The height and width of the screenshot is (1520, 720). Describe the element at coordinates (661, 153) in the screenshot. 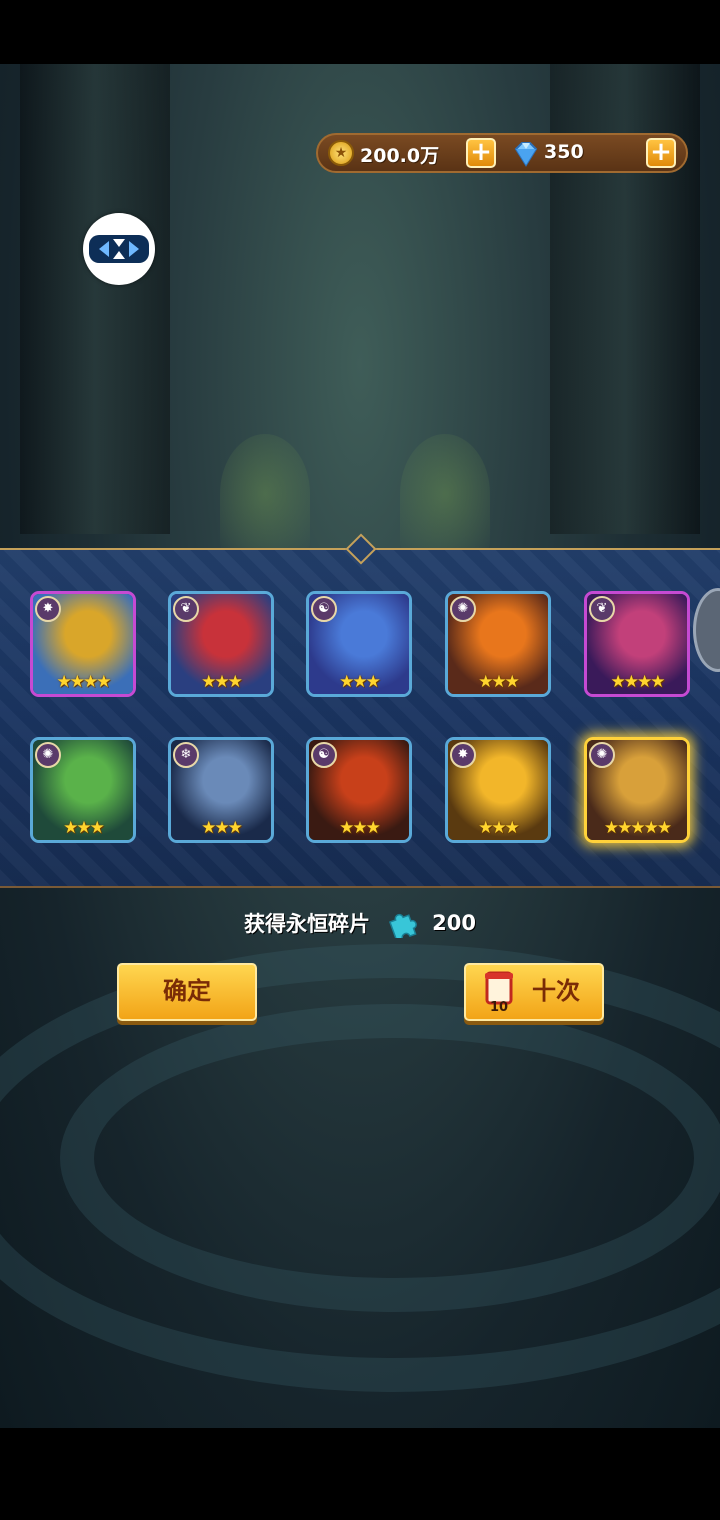

I see `add-gem-button: +` at that location.